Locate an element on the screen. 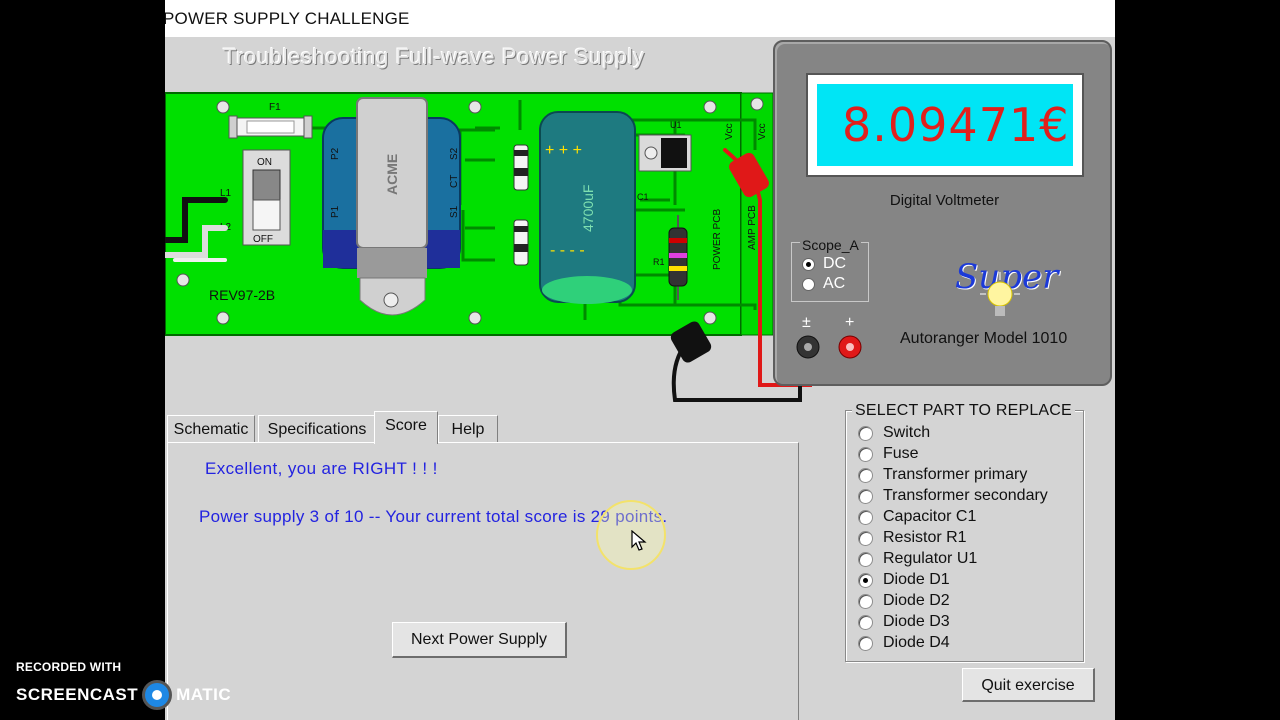  part-option-fuse: Fuse is located at coordinates (888, 454).